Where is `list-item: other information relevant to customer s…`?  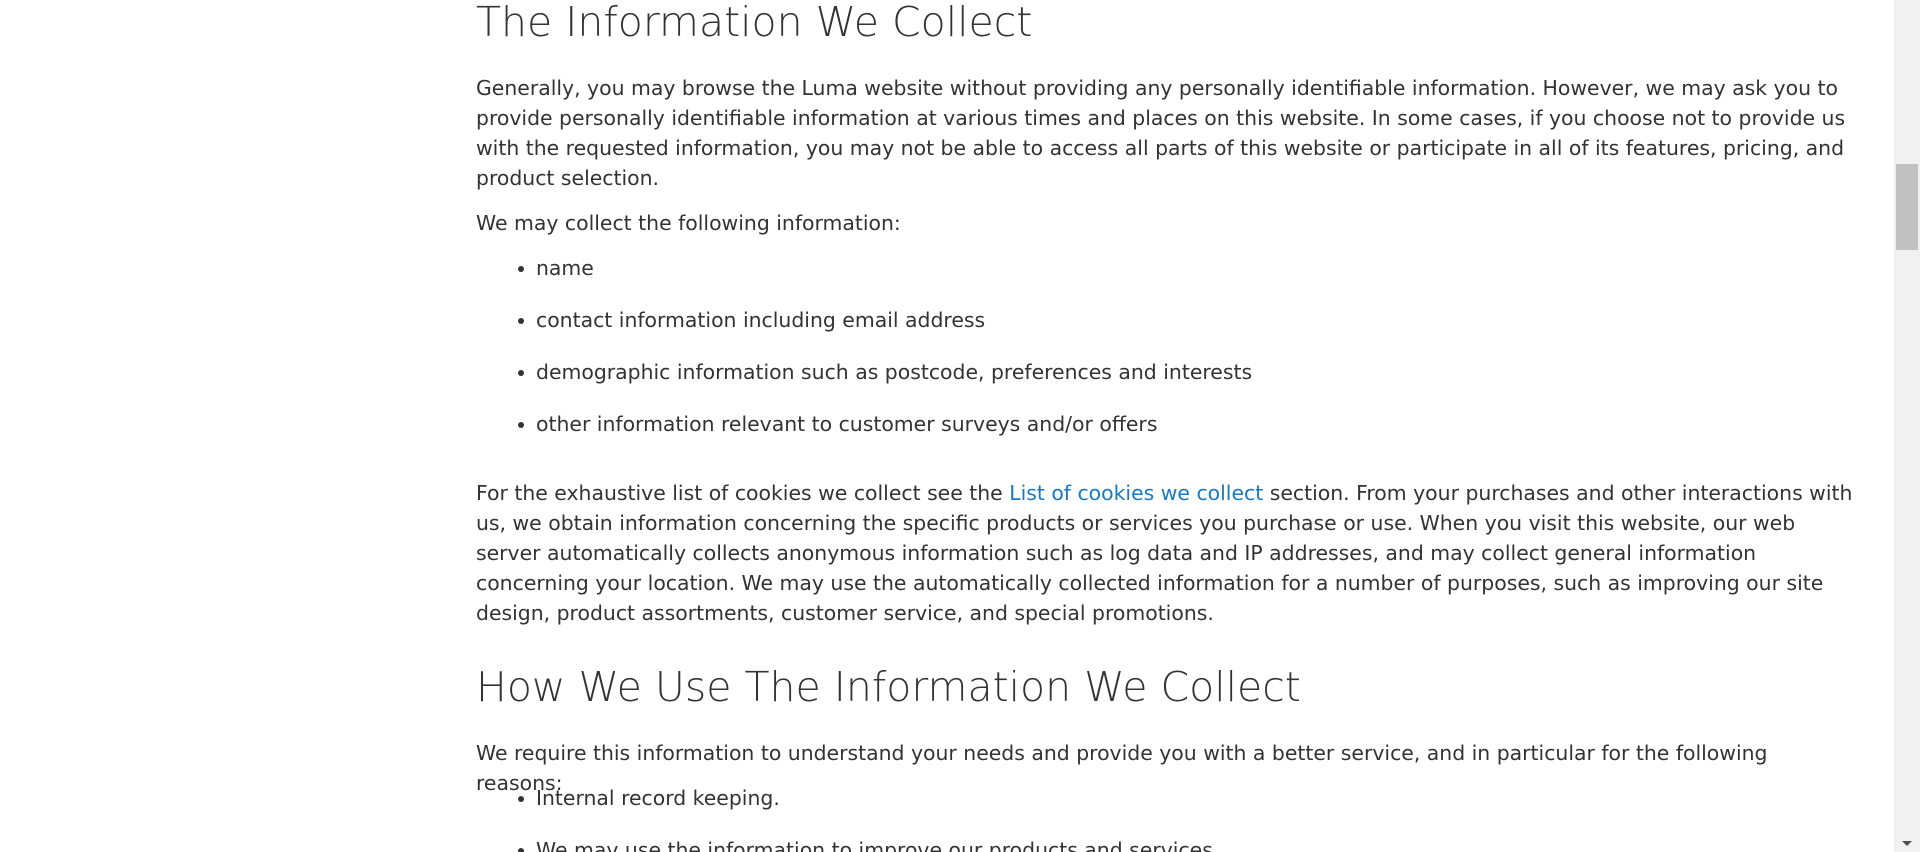 list-item: other information relevant to customer s… is located at coordinates (864, 424).